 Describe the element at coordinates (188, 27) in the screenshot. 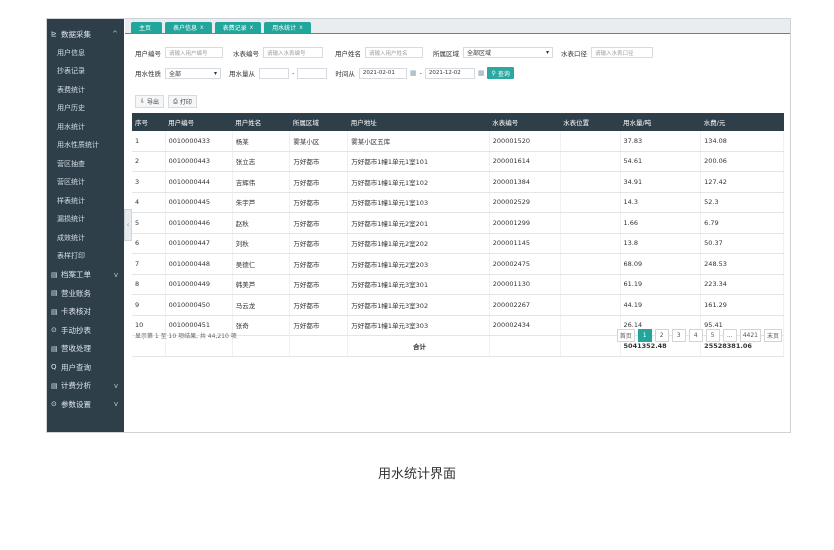

I see `tab-item: 表户信息 x` at that location.